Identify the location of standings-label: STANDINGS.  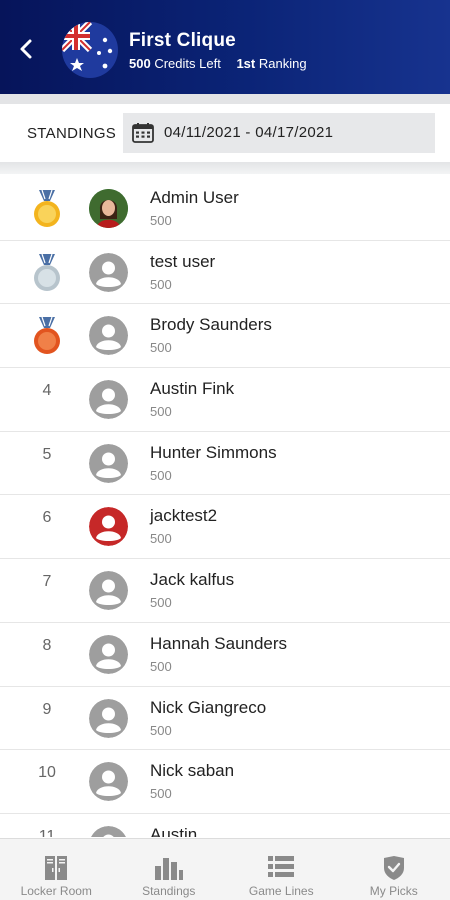
(72, 133).